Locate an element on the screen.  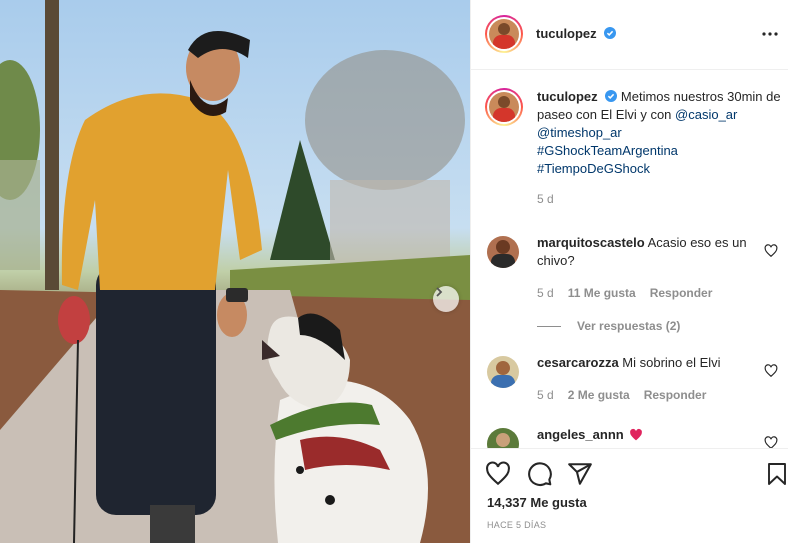
paper-plane-icon is located at coordinates (580, 474).